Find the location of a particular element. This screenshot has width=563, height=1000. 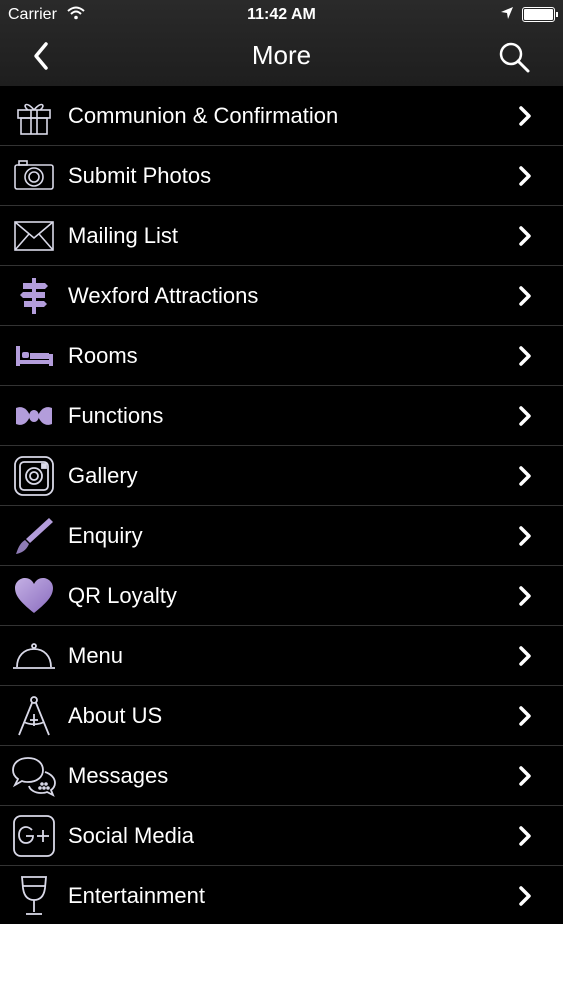

menu-item-messages: Messages is located at coordinates (281, 776).